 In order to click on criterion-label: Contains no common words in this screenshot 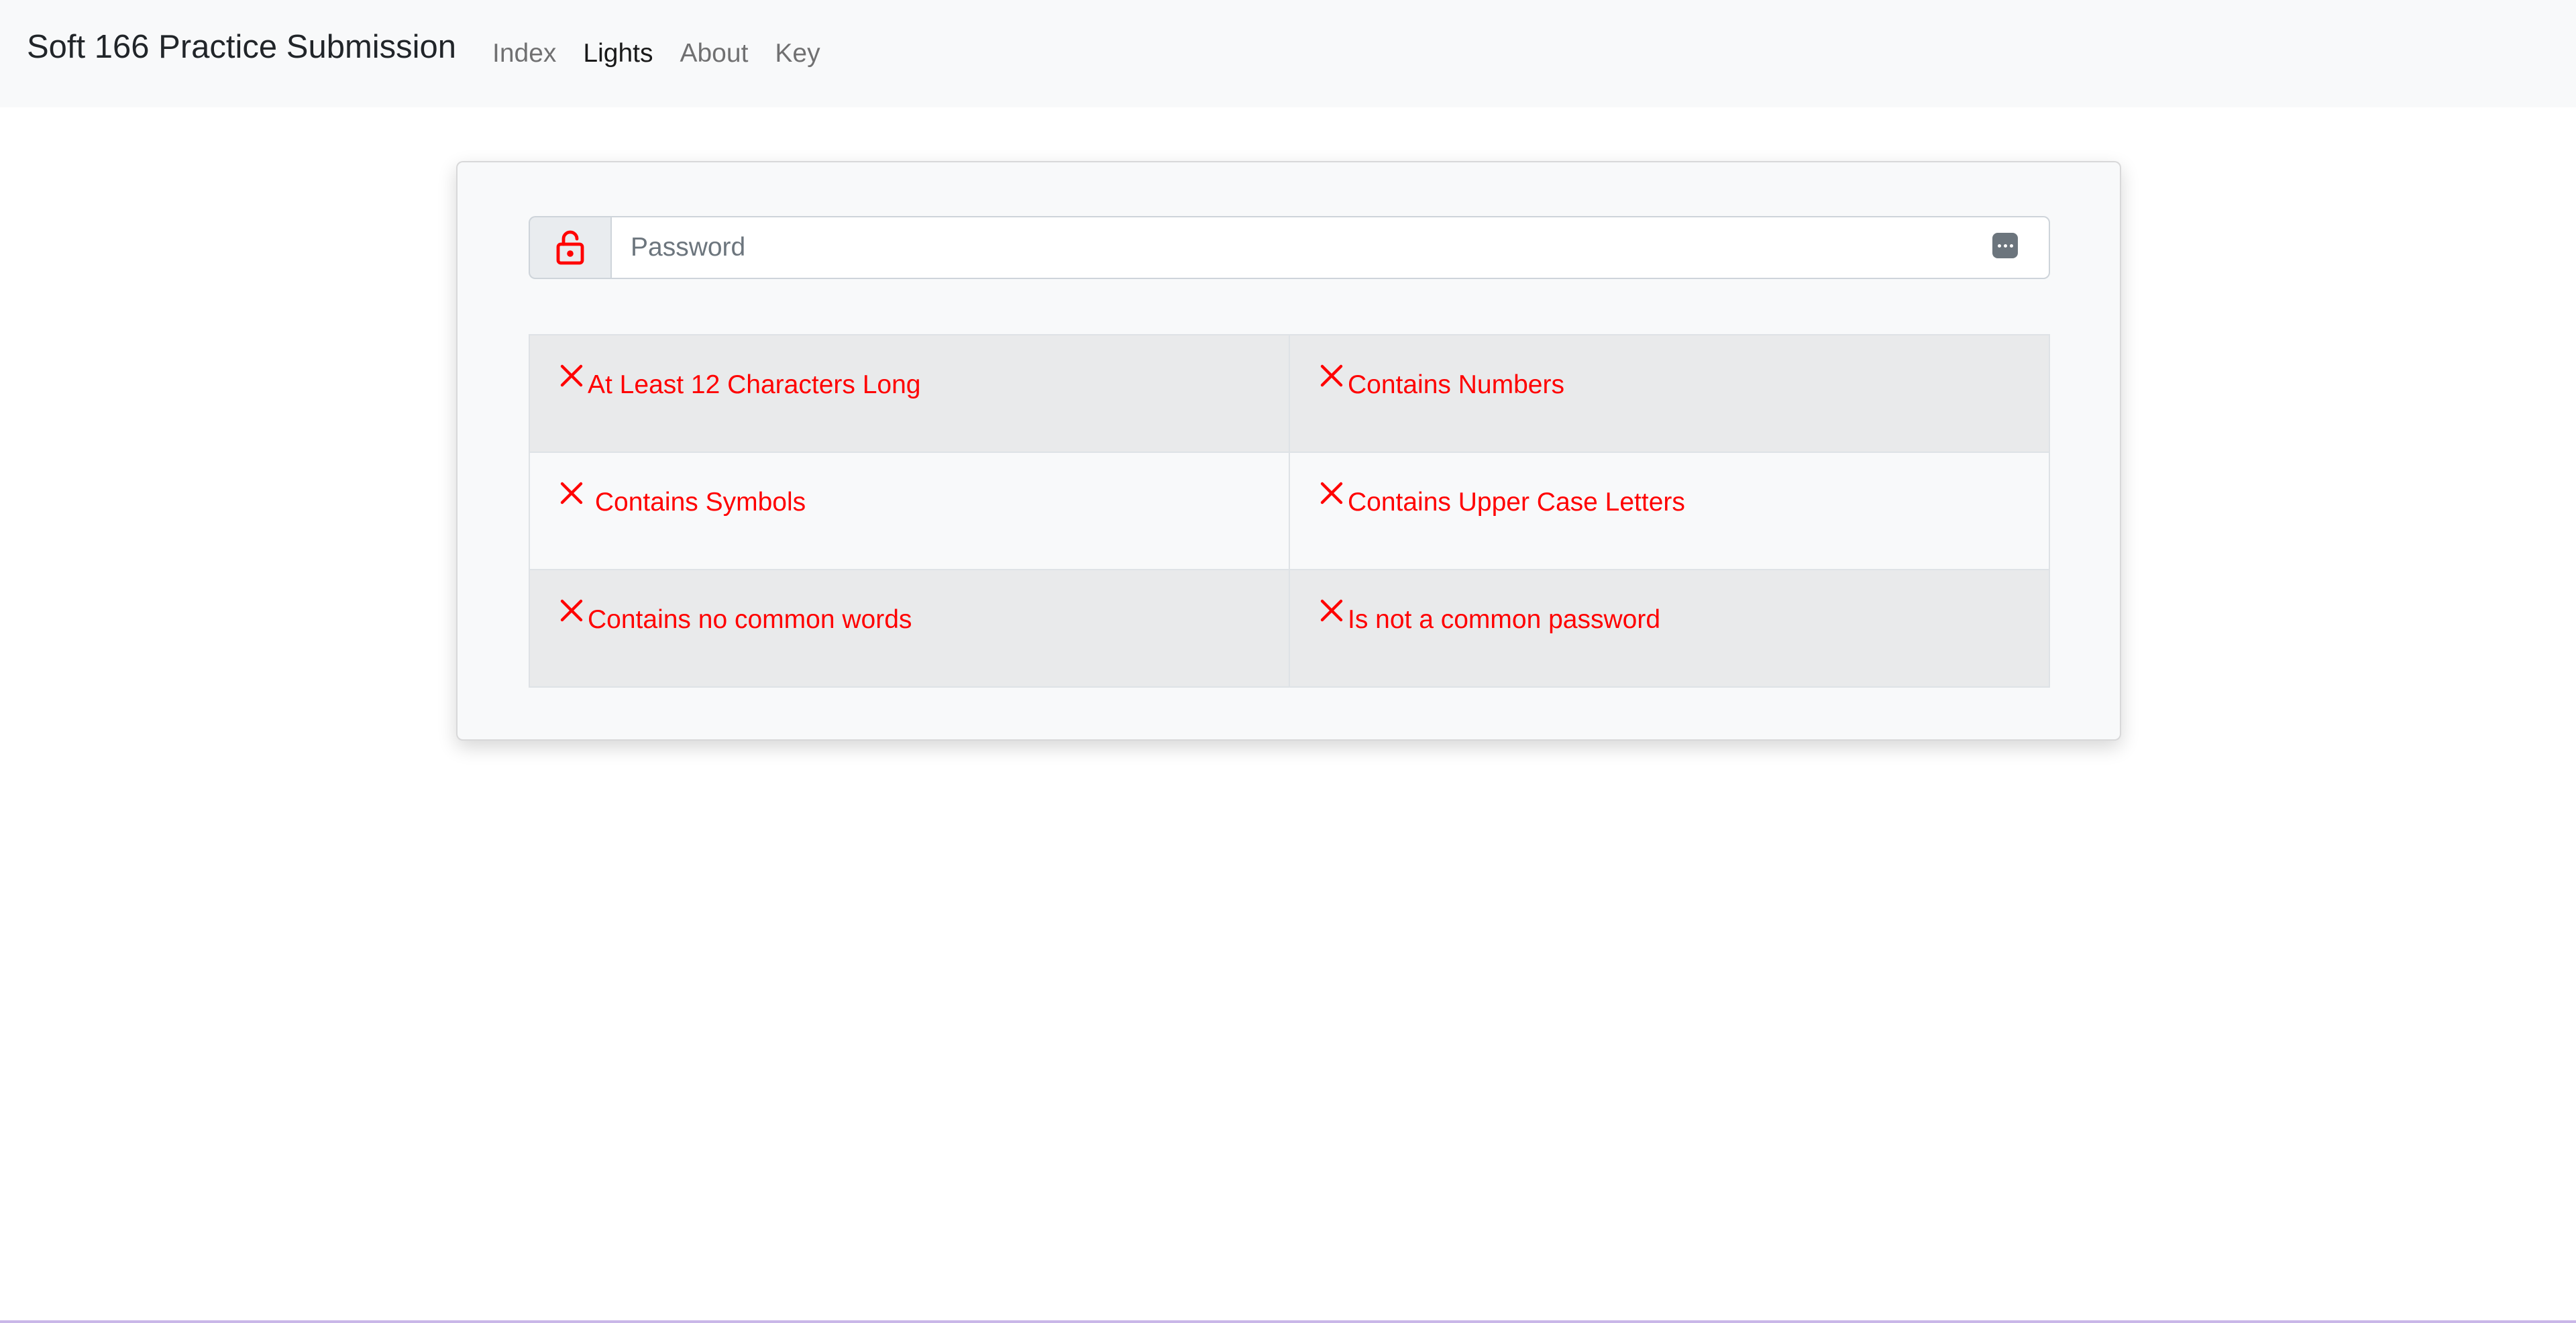, I will do `click(750, 619)`.